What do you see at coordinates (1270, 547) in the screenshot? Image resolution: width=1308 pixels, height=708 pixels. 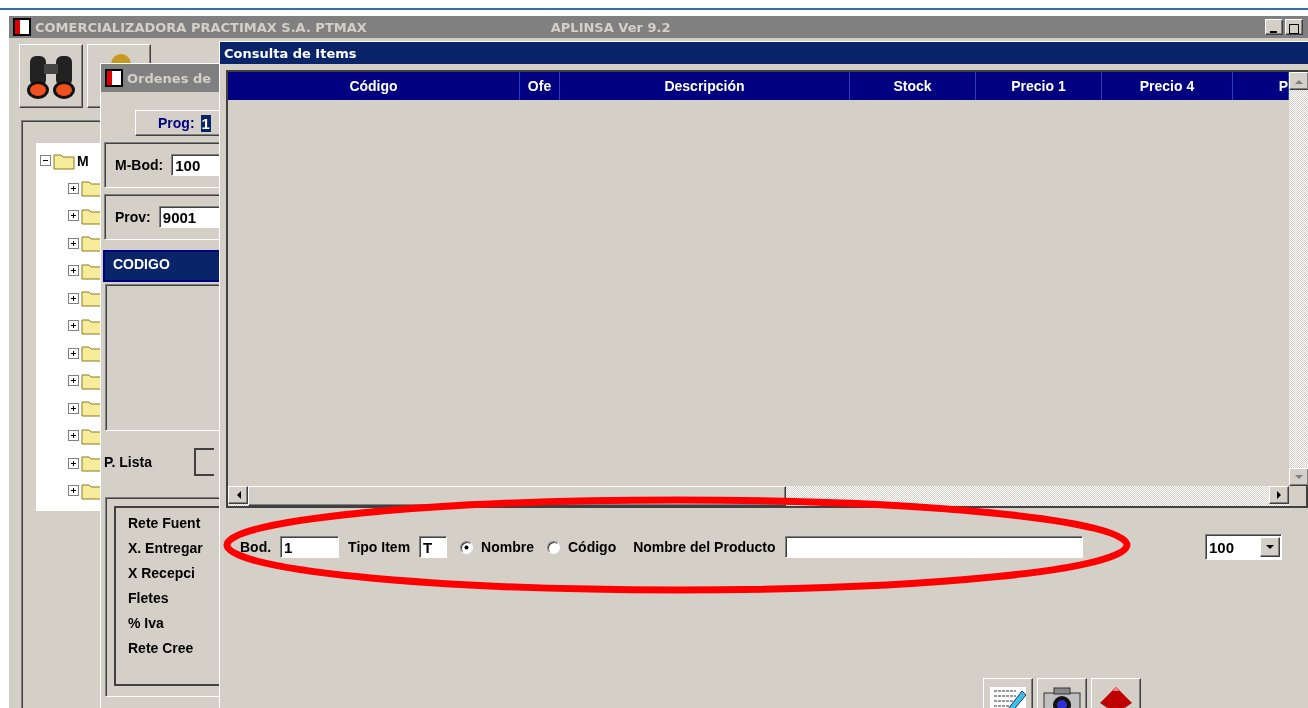 I see `caret-icon` at bounding box center [1270, 547].